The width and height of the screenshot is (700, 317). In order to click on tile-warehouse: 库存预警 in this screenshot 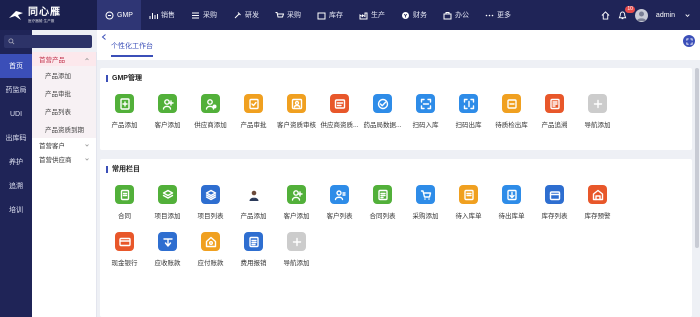, I will do `click(597, 202)`.